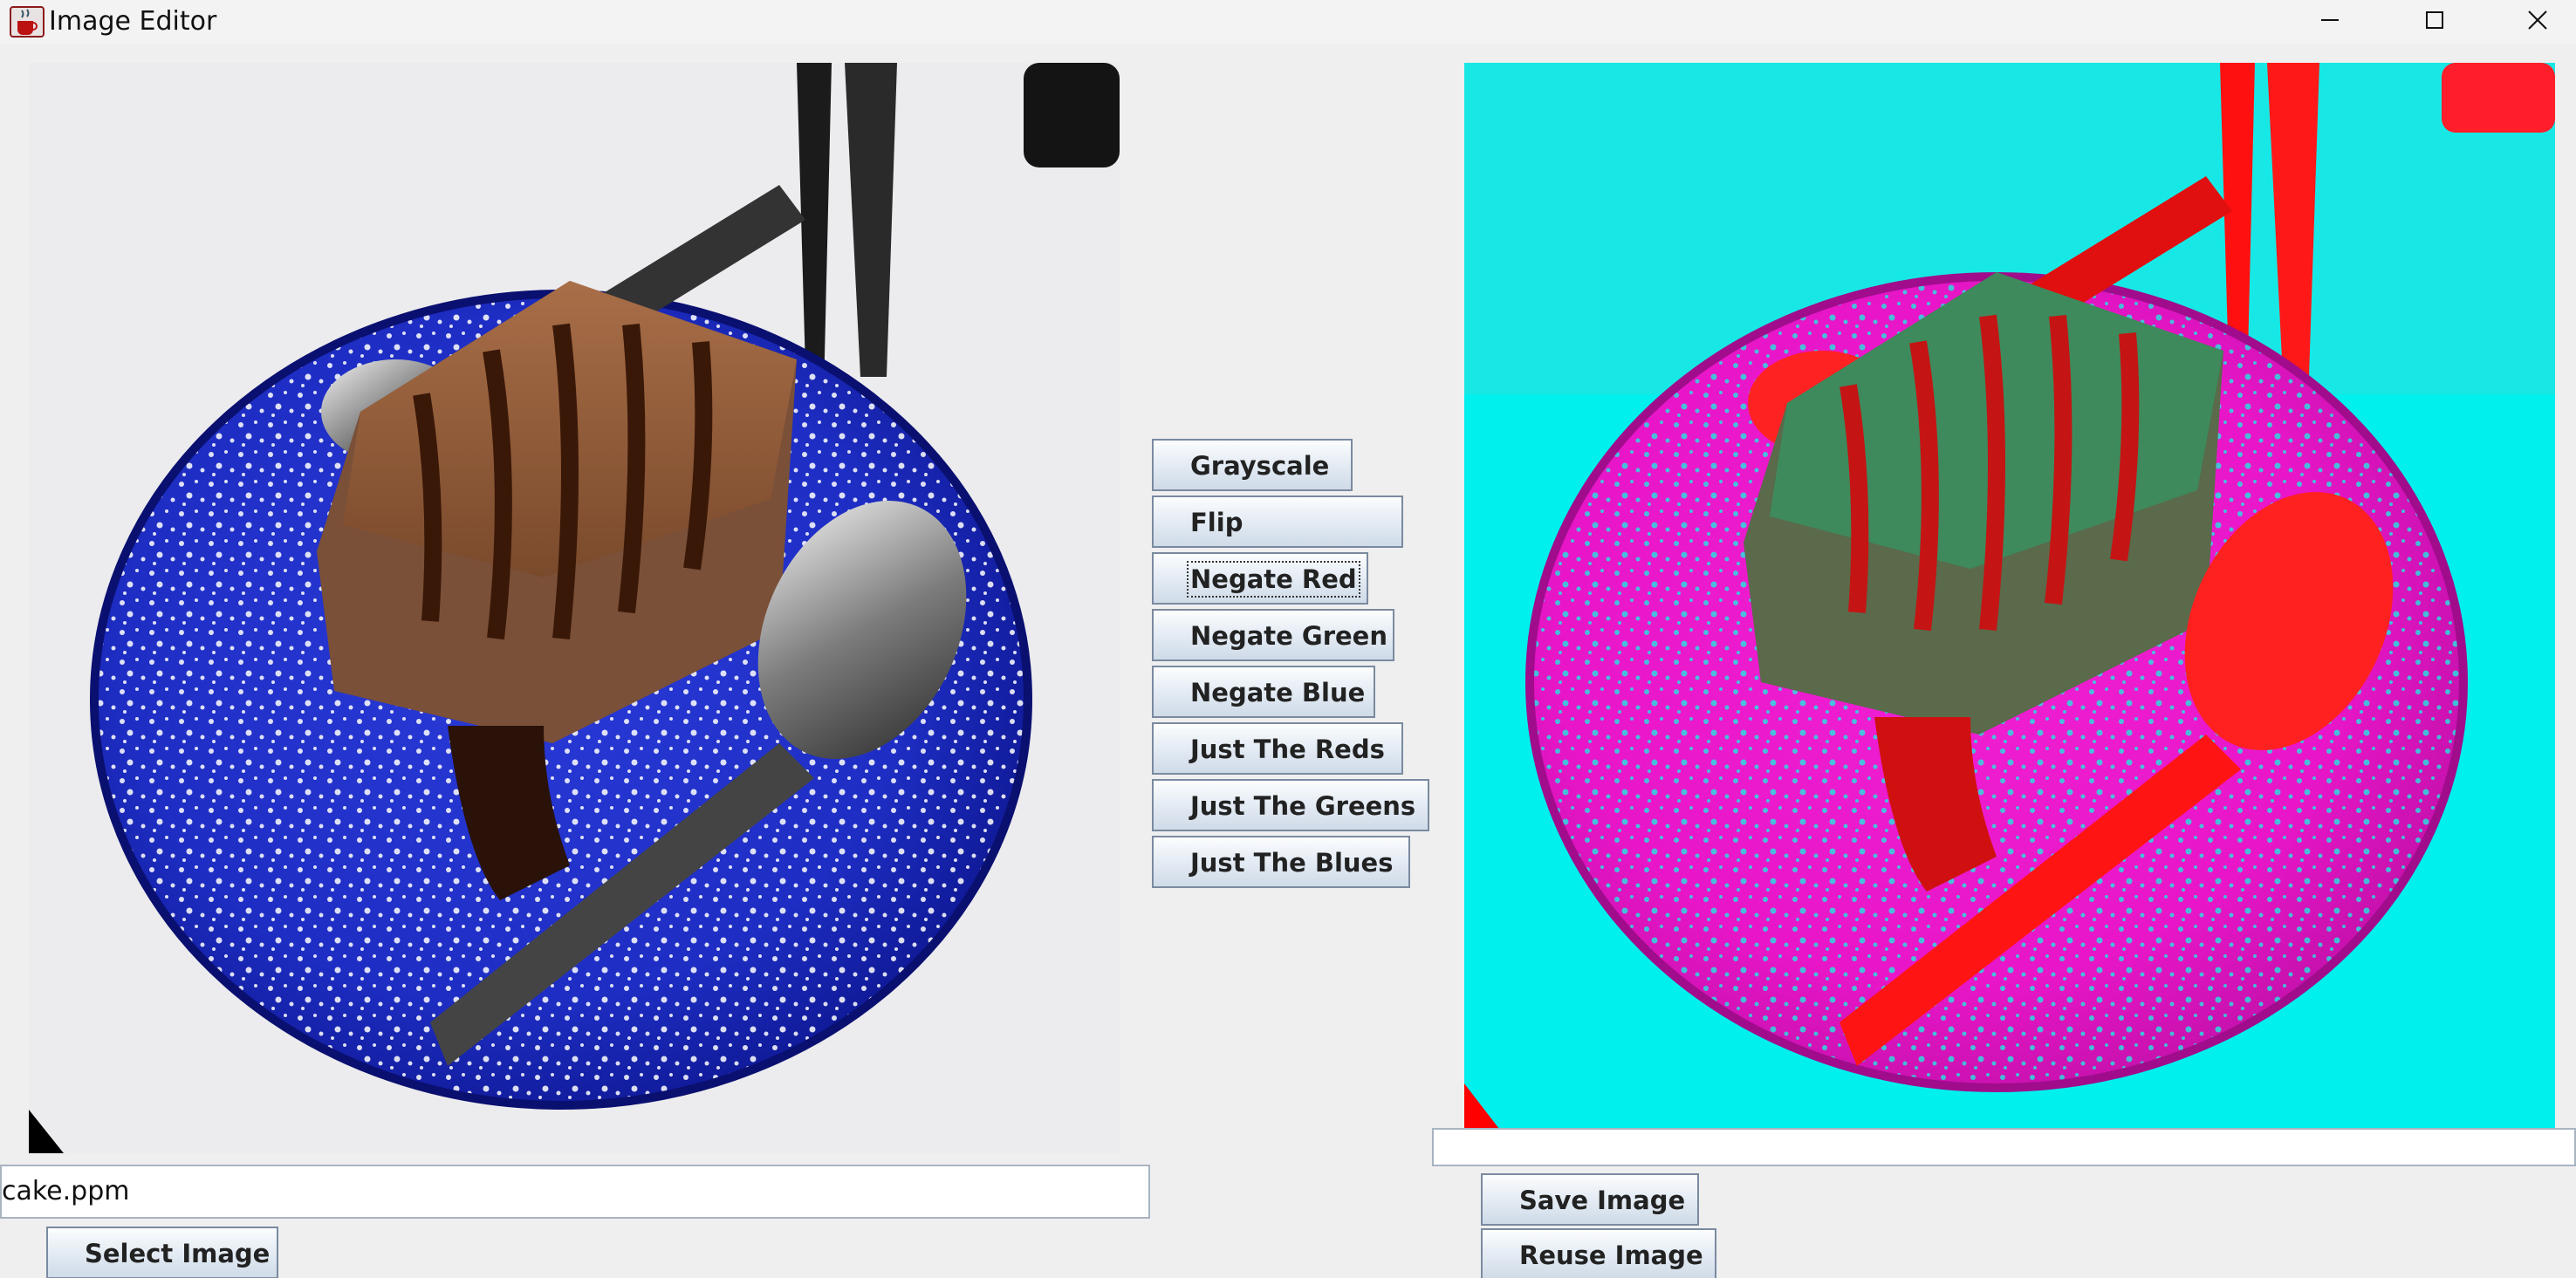  What do you see at coordinates (66, 1191) in the screenshot?
I see `input-filename-value: cake.ppm` at bounding box center [66, 1191].